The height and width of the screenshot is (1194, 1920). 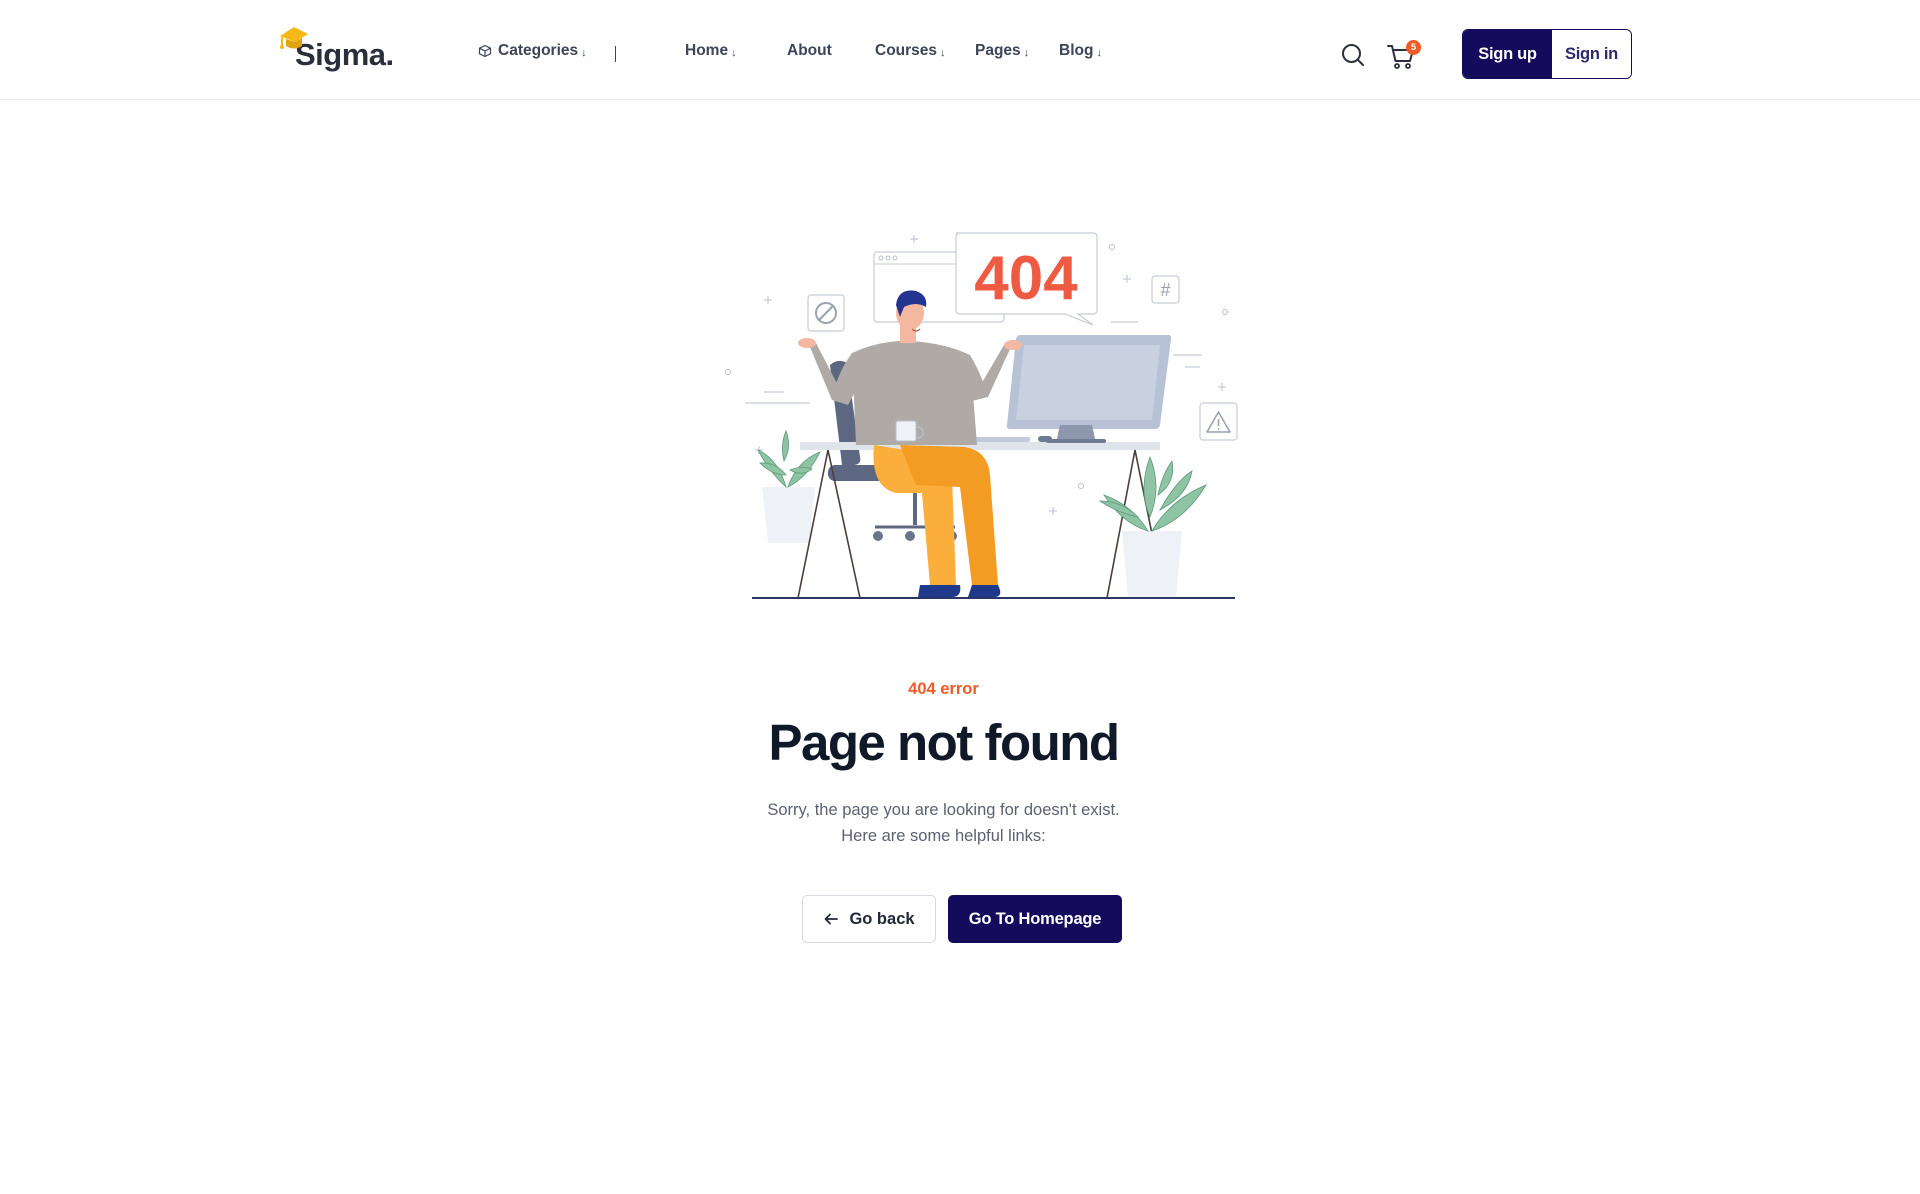 I want to click on search-icon, so click(x=1353, y=55).